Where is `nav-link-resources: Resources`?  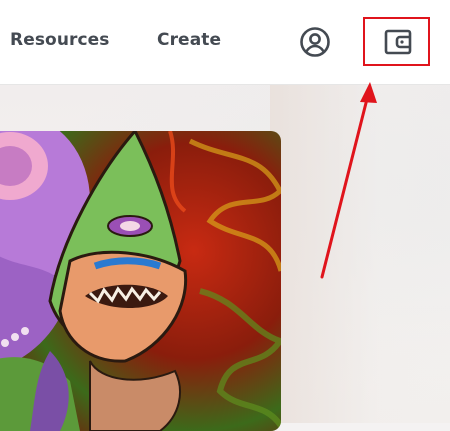 nav-link-resources: Resources is located at coordinates (60, 40).